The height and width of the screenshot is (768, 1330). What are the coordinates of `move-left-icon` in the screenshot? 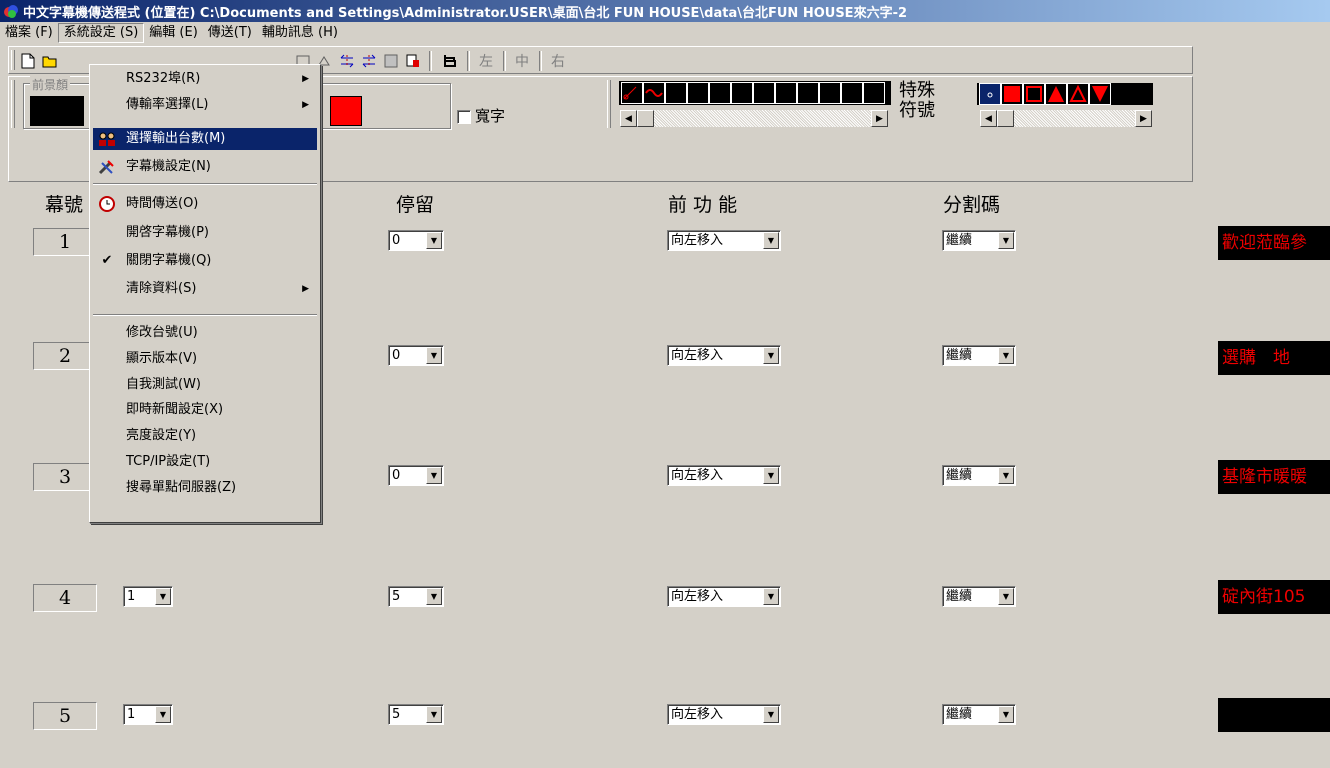 It's located at (347, 61).